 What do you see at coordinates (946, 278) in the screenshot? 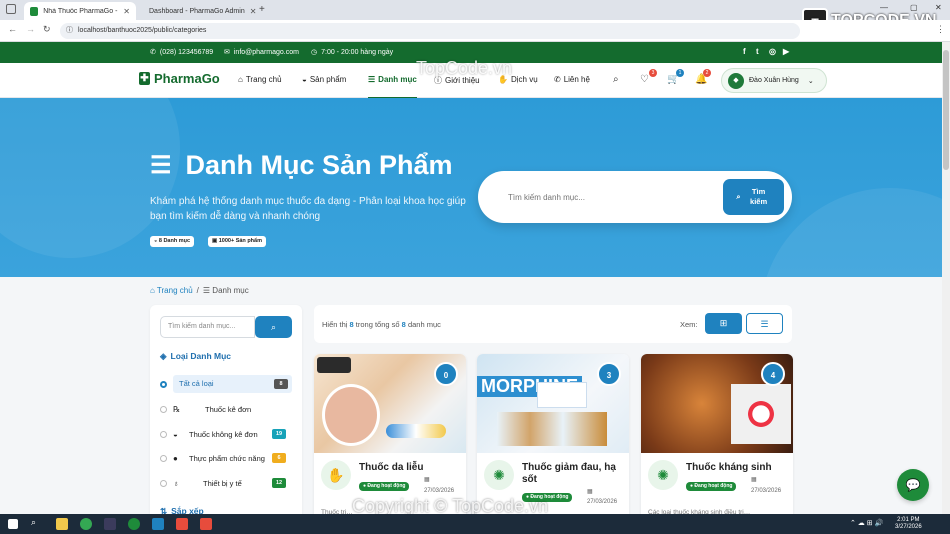
I see `page-scrollbar` at bounding box center [946, 278].